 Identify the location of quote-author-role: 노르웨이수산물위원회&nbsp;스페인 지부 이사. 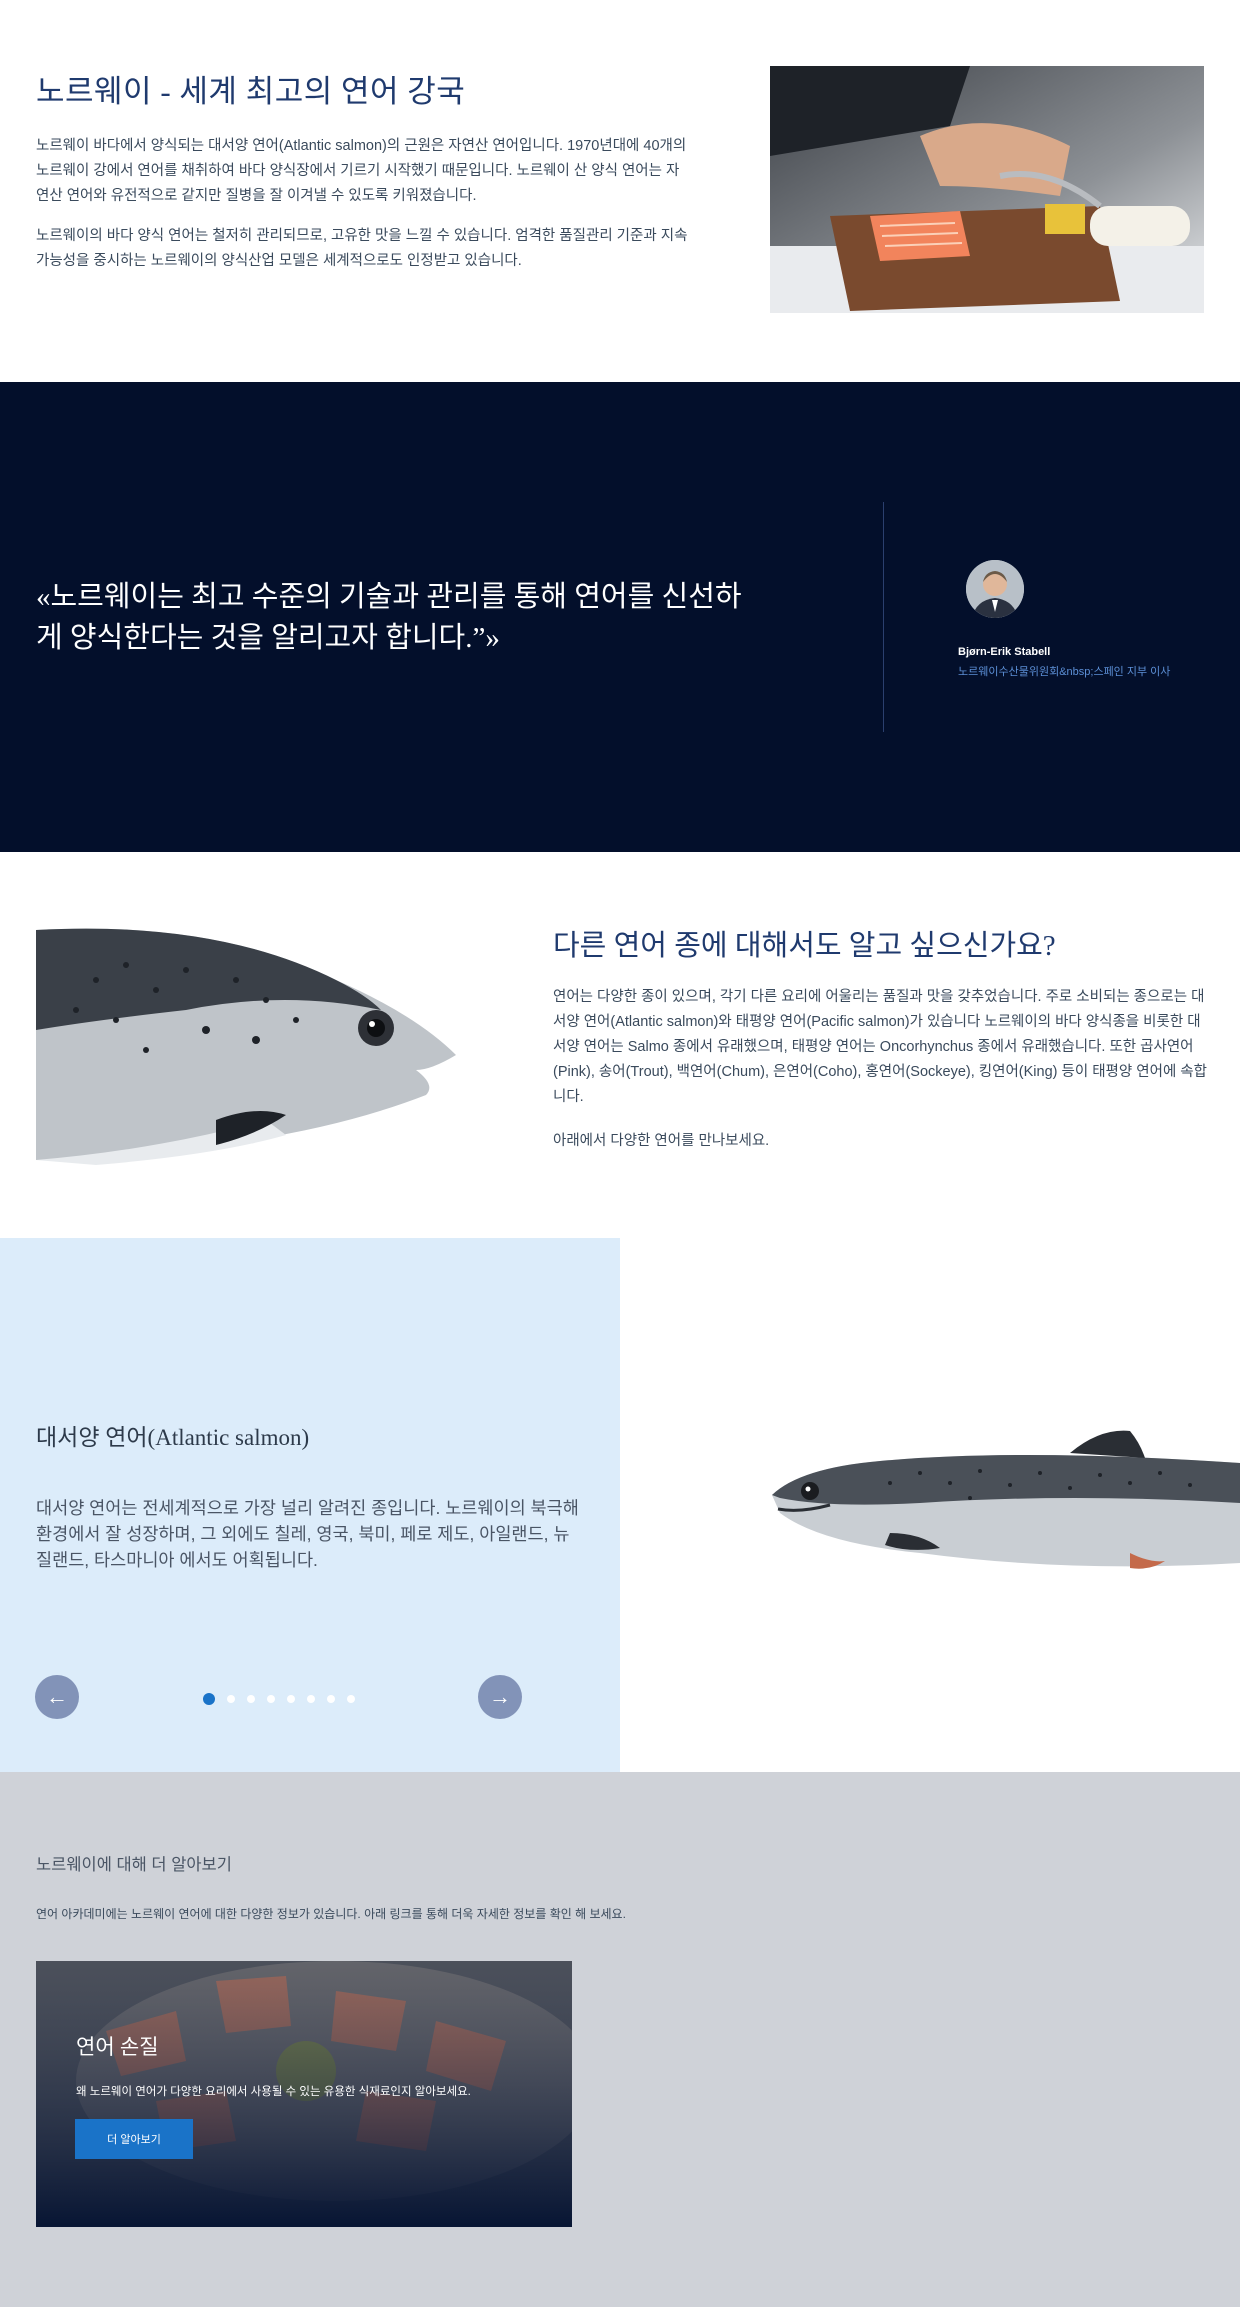
(1064, 672).